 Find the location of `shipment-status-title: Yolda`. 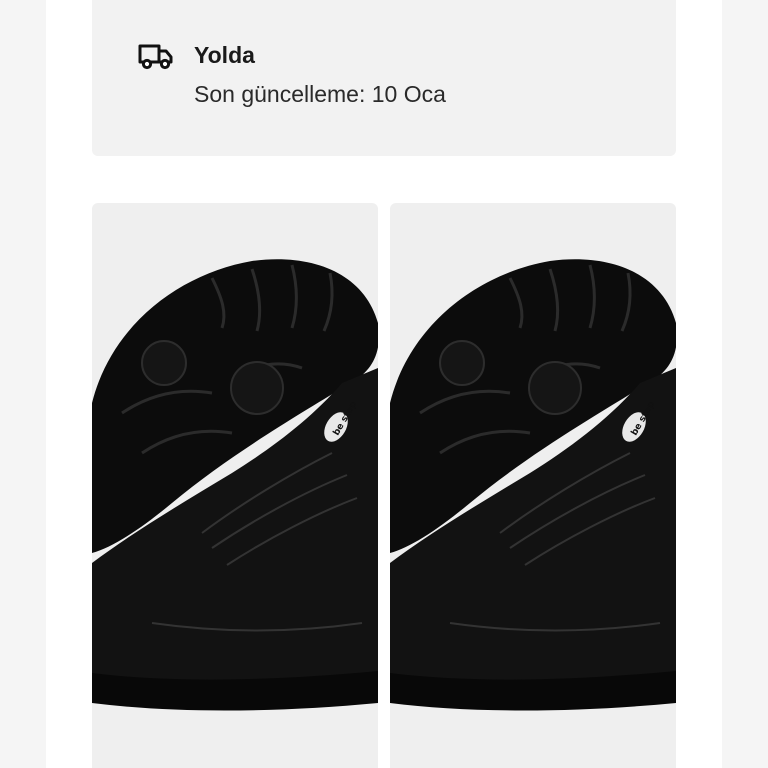

shipment-status-title: Yolda is located at coordinates (224, 55).